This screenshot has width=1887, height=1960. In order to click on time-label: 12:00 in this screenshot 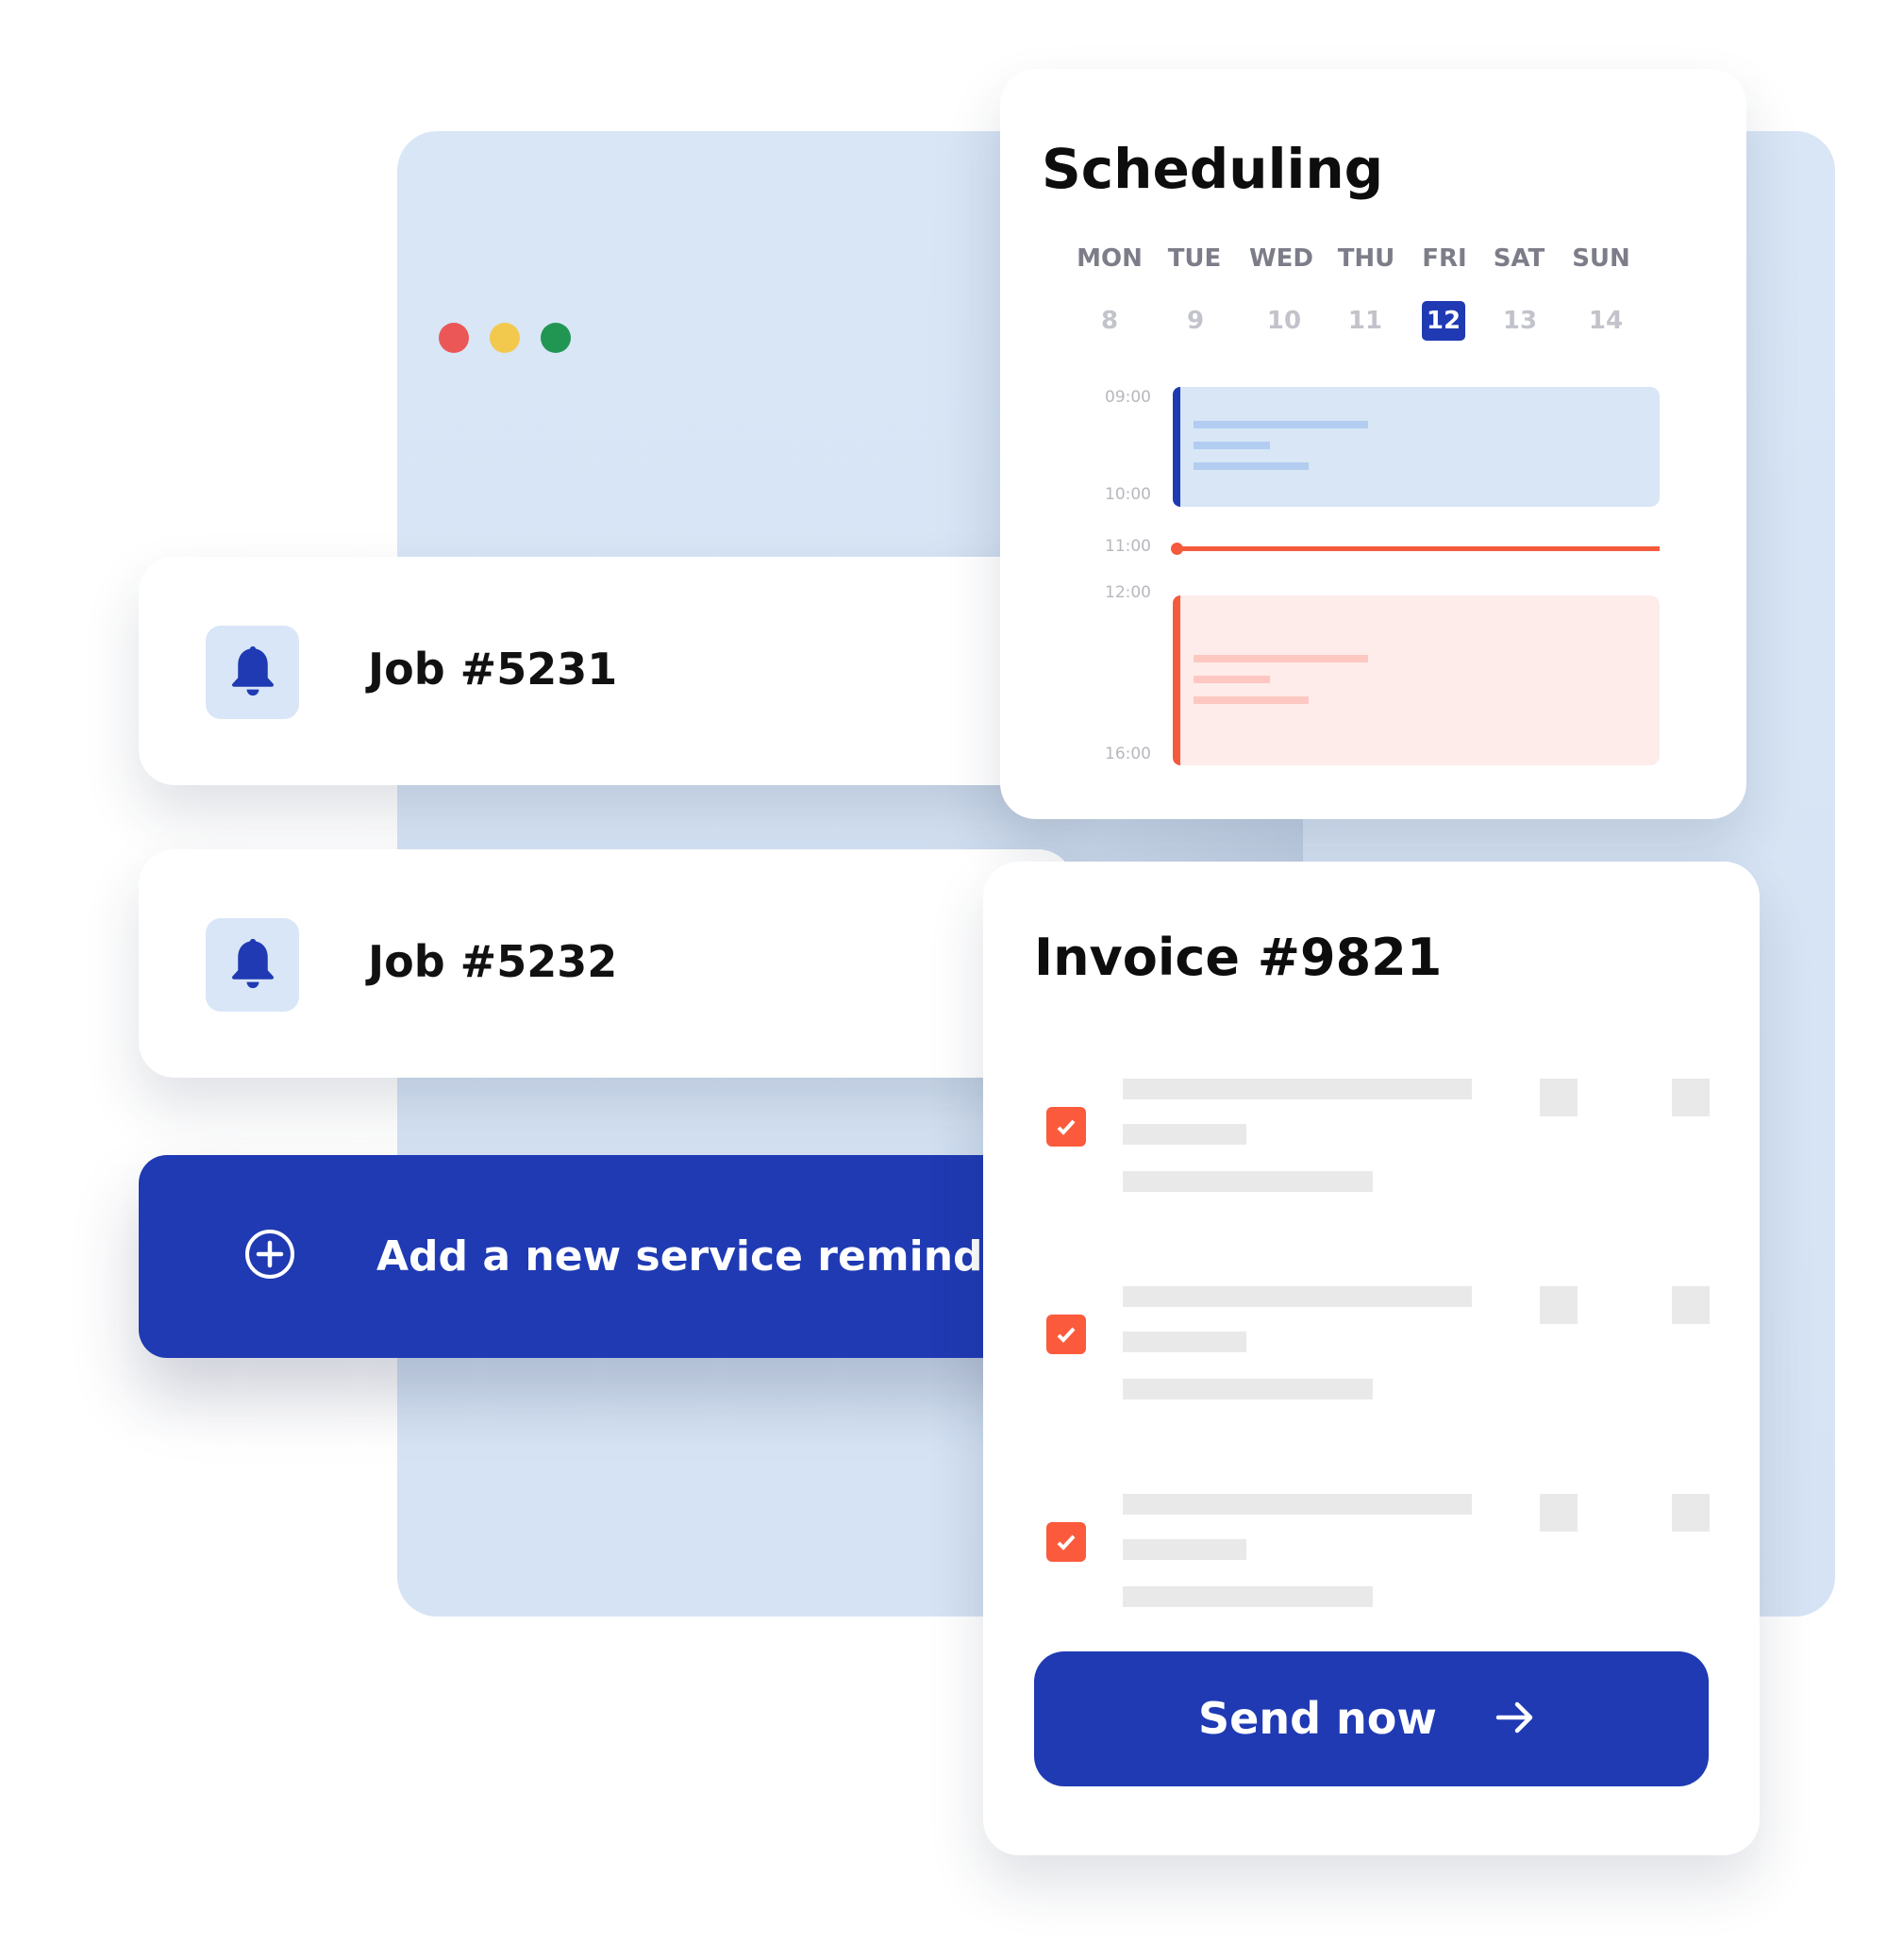, I will do `click(1128, 592)`.